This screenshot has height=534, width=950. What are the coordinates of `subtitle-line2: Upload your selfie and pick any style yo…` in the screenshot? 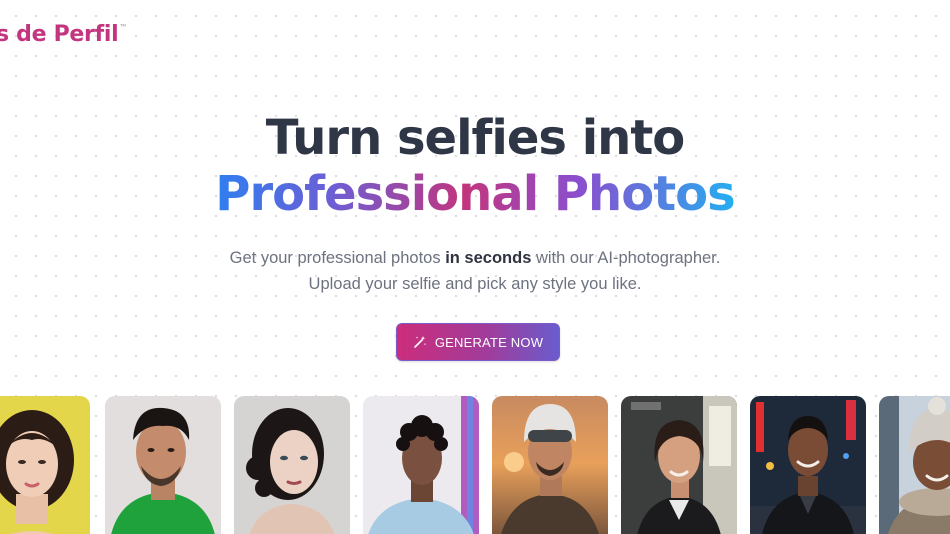 It's located at (475, 284).